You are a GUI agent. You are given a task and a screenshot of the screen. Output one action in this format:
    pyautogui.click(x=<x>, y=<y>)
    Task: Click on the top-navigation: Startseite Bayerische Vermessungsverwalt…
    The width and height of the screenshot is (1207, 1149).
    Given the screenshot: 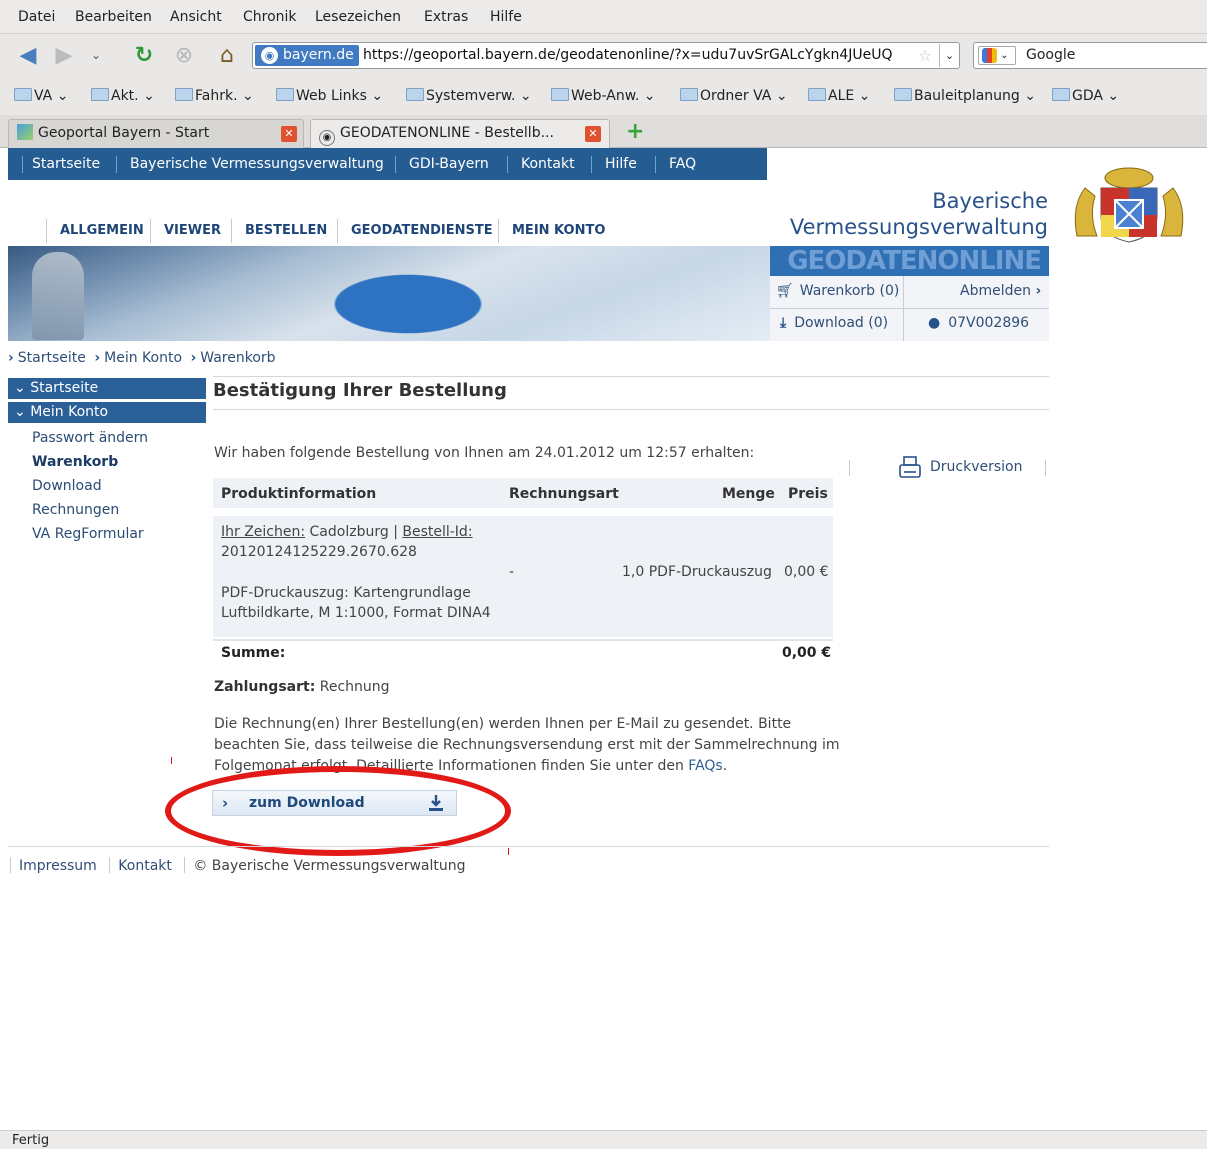 What is the action you would take?
    pyautogui.click(x=387, y=164)
    